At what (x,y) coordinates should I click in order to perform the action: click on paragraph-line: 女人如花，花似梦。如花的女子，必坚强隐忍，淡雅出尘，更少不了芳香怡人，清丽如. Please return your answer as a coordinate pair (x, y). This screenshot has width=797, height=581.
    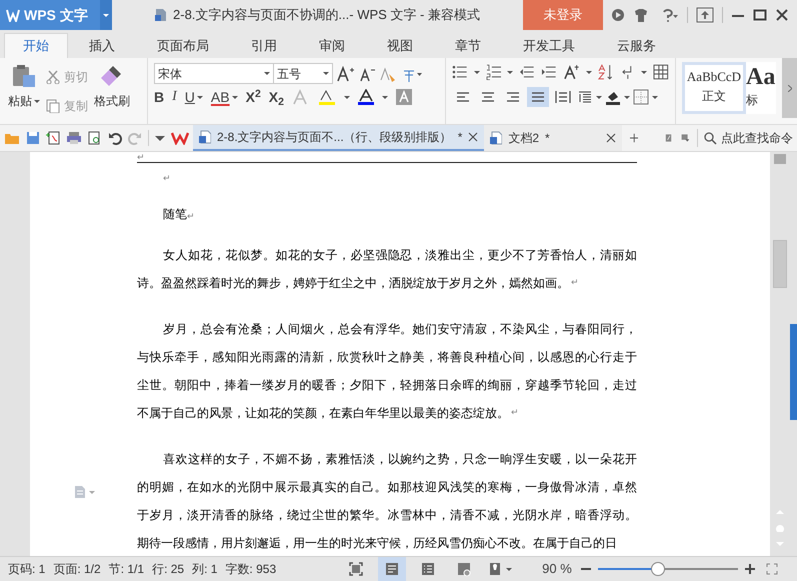
    Looking at the image, I should click on (400, 255).